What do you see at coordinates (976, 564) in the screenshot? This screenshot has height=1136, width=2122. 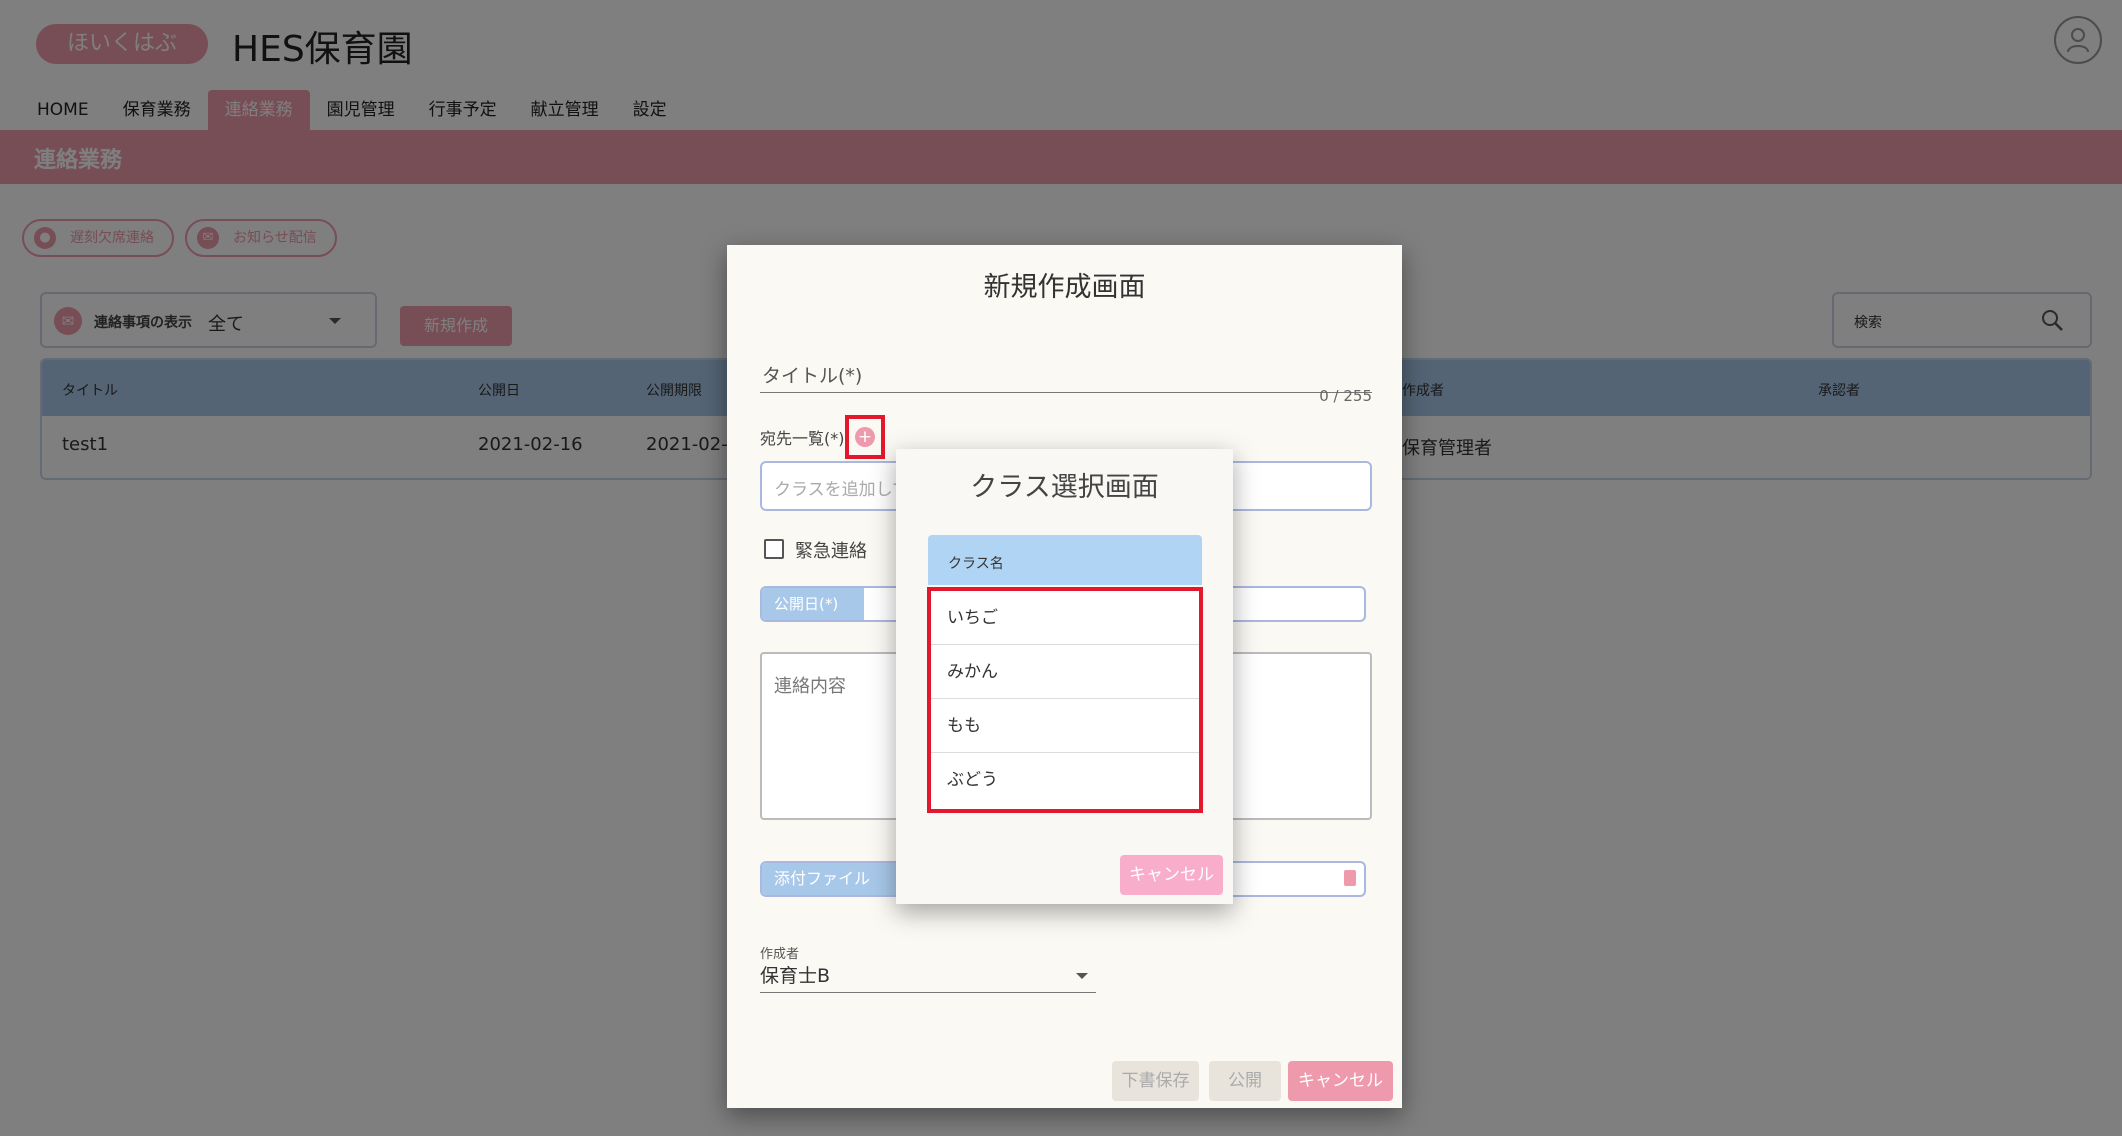 I see `class-name-header: クラス名` at bounding box center [976, 564].